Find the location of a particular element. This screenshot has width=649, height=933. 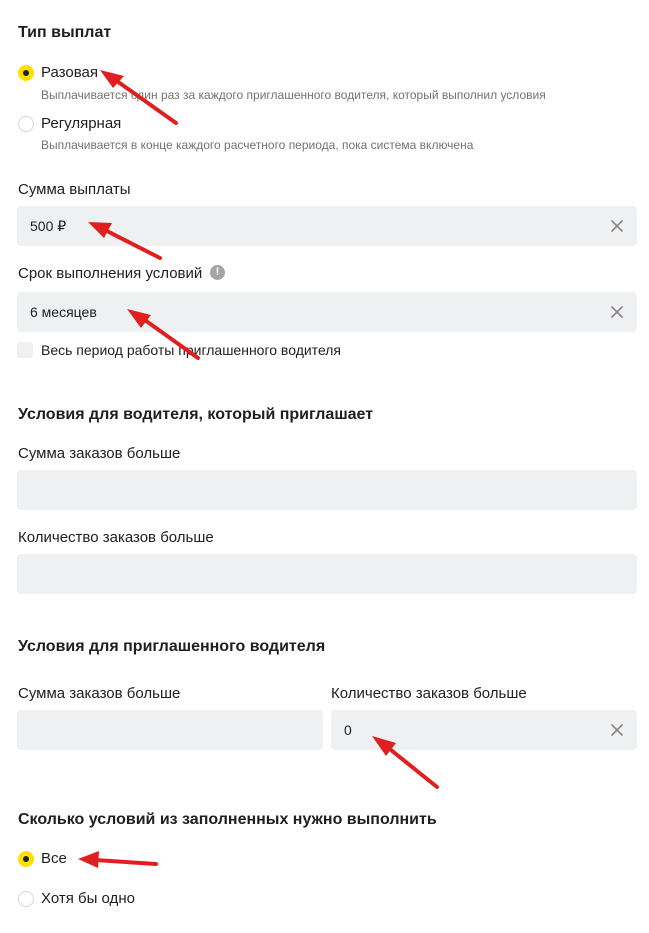

invitee-conditions-title: Условия для приглашенного водителя is located at coordinates (172, 646).